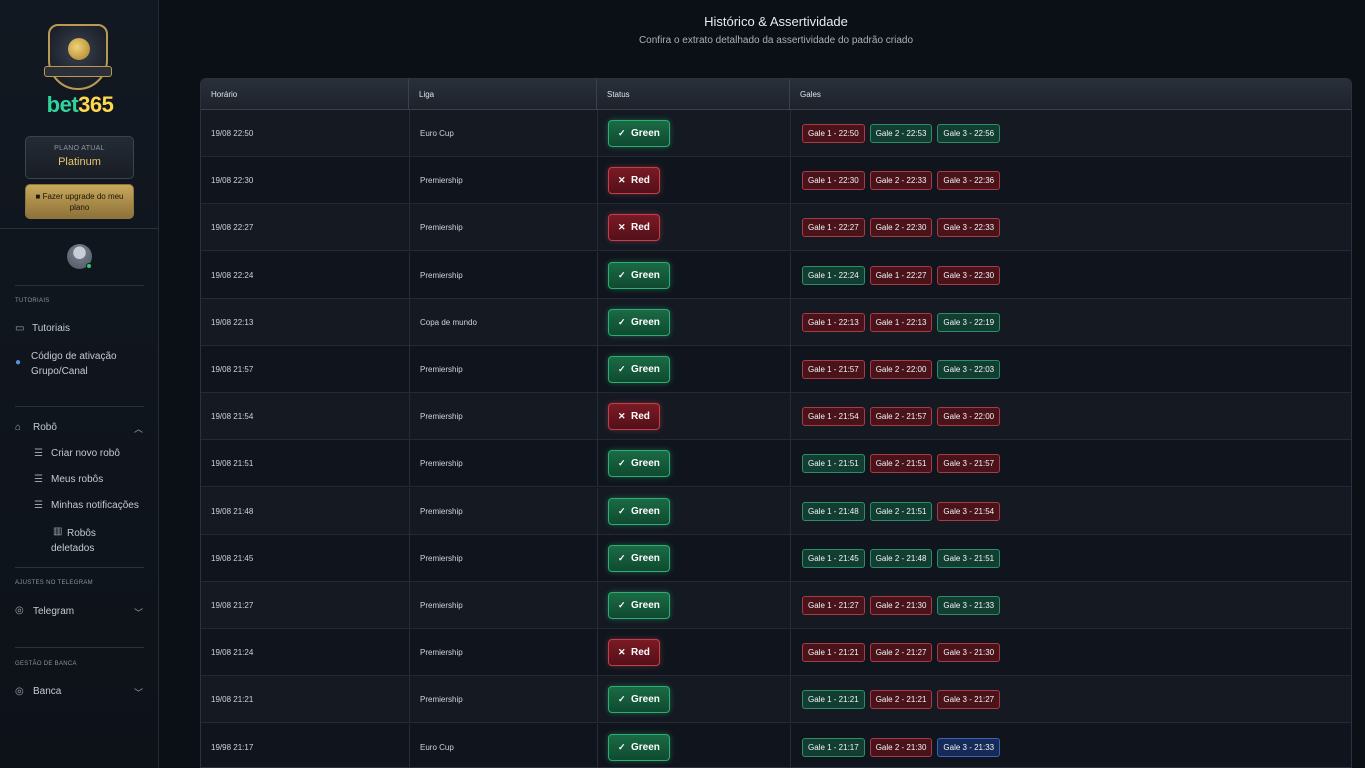 Image resolution: width=1365 pixels, height=768 pixels. What do you see at coordinates (833, 181) in the screenshot?
I see `gale-chip: Gale 1 - 22:30` at bounding box center [833, 181].